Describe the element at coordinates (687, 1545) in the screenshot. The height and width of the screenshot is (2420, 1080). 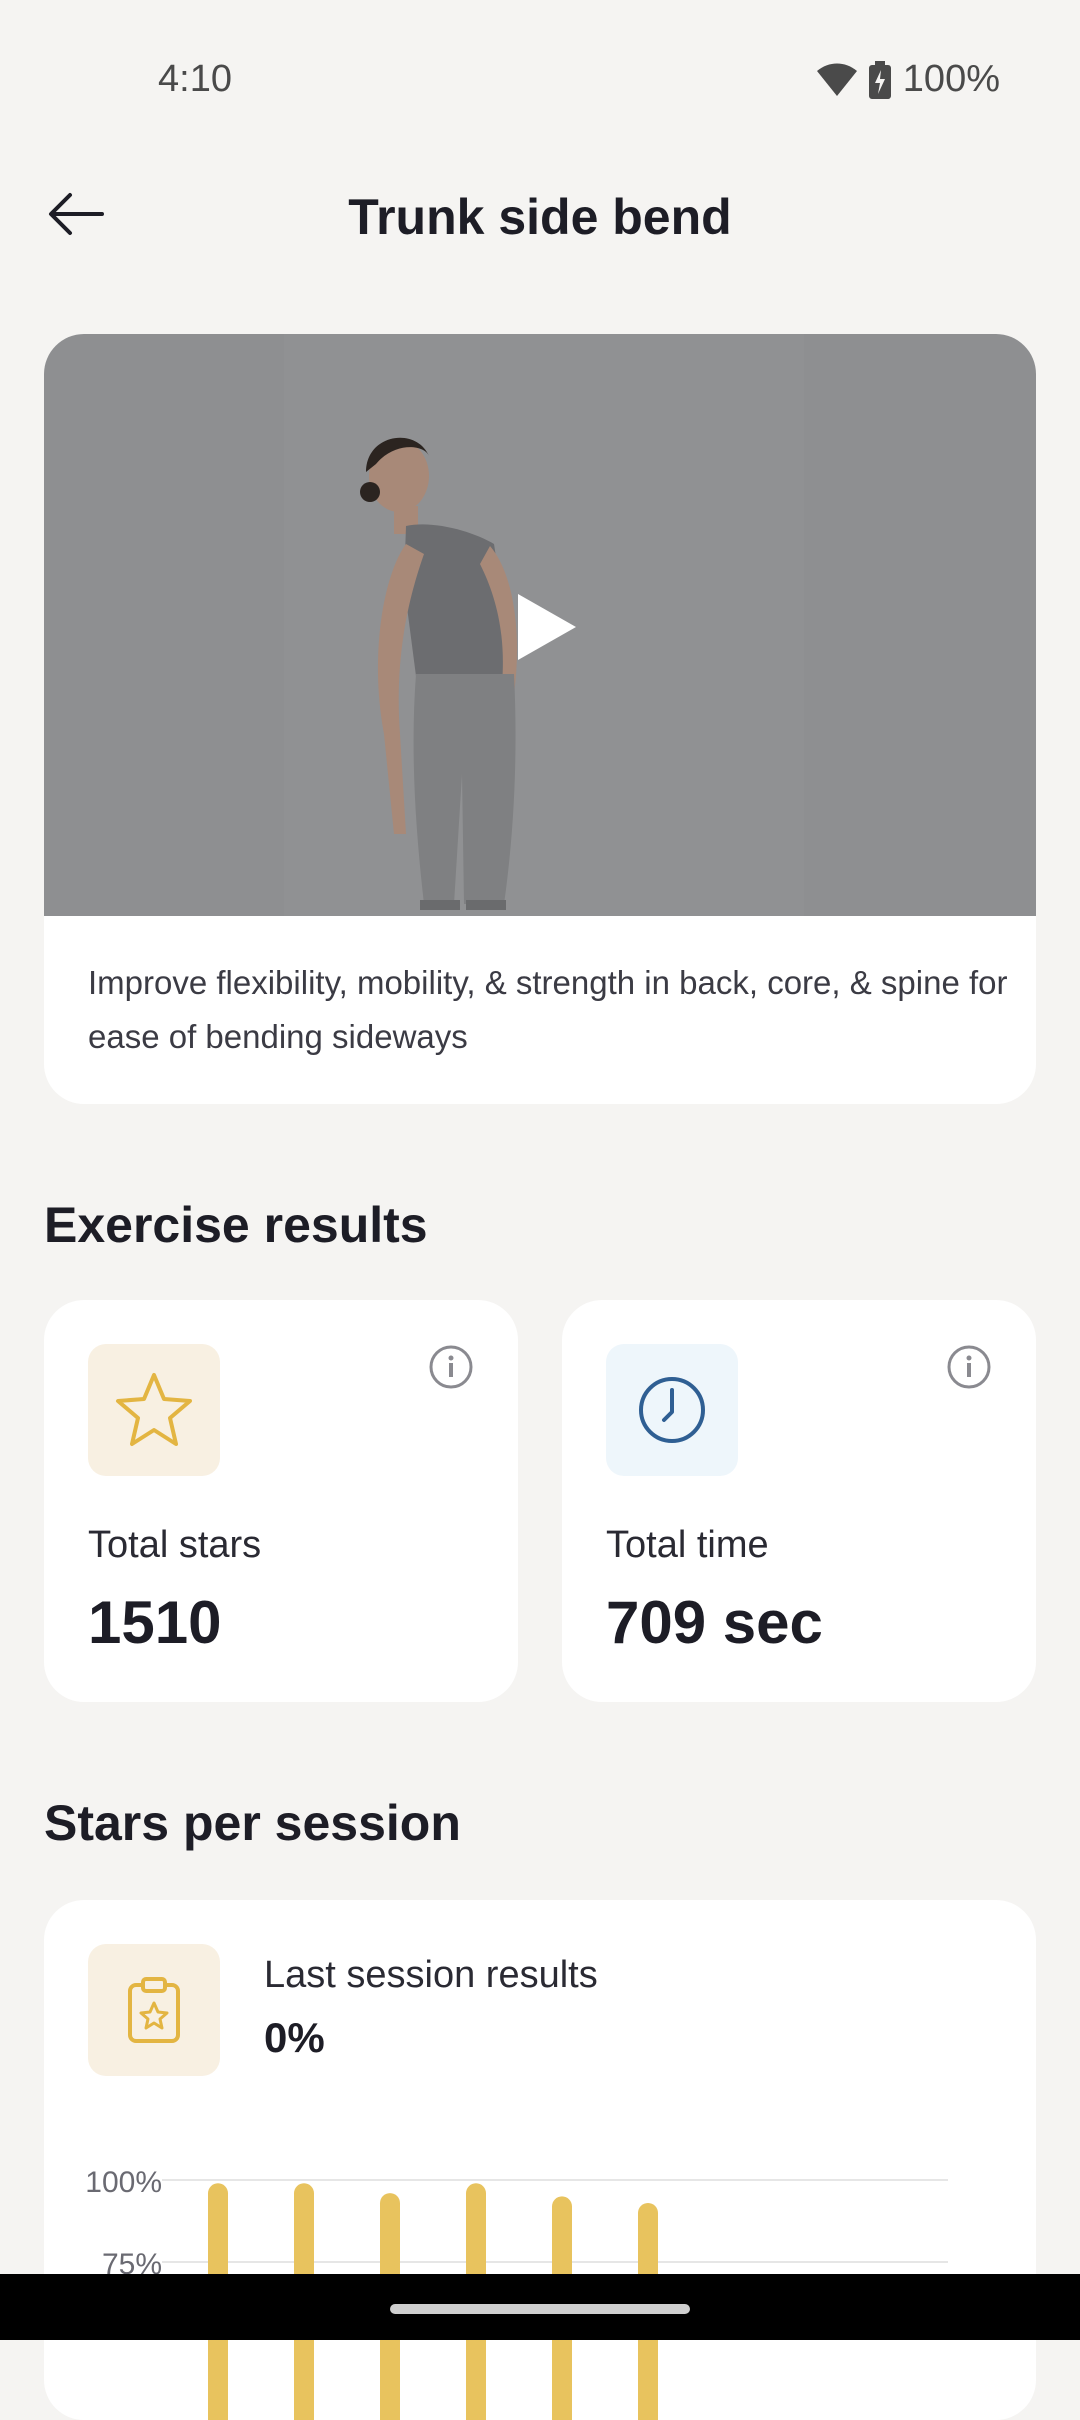
I see `stat-label: Total time` at that location.